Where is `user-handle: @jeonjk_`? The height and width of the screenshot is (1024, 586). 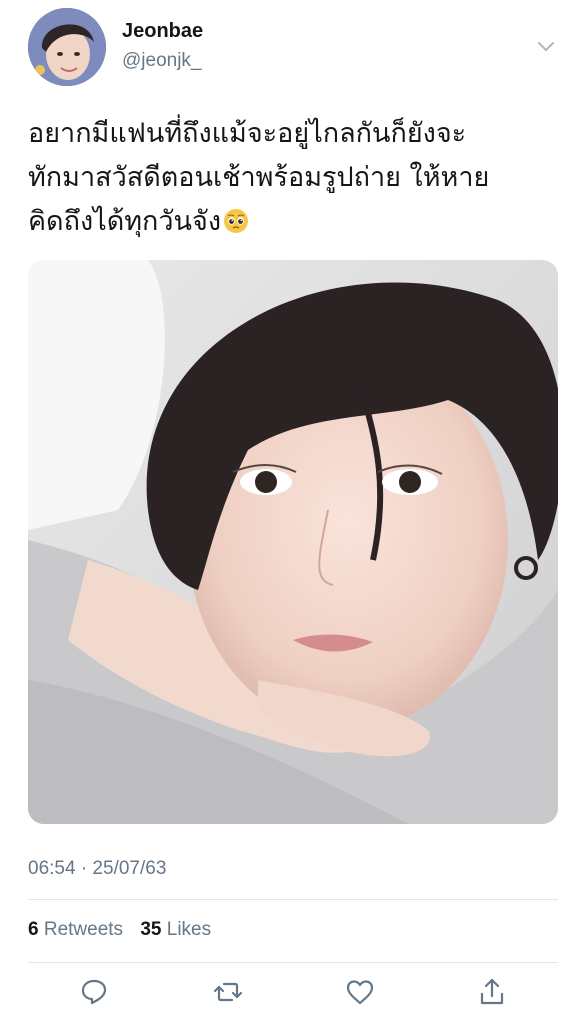 user-handle: @jeonjk_ is located at coordinates (162, 61).